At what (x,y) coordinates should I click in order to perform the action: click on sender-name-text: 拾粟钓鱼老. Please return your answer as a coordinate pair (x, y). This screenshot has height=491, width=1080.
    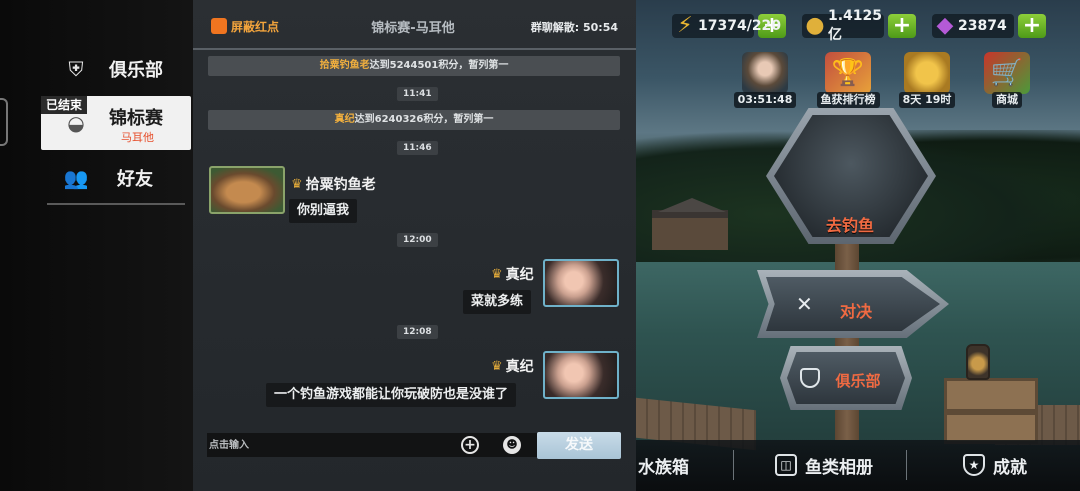
    Looking at the image, I should click on (340, 185).